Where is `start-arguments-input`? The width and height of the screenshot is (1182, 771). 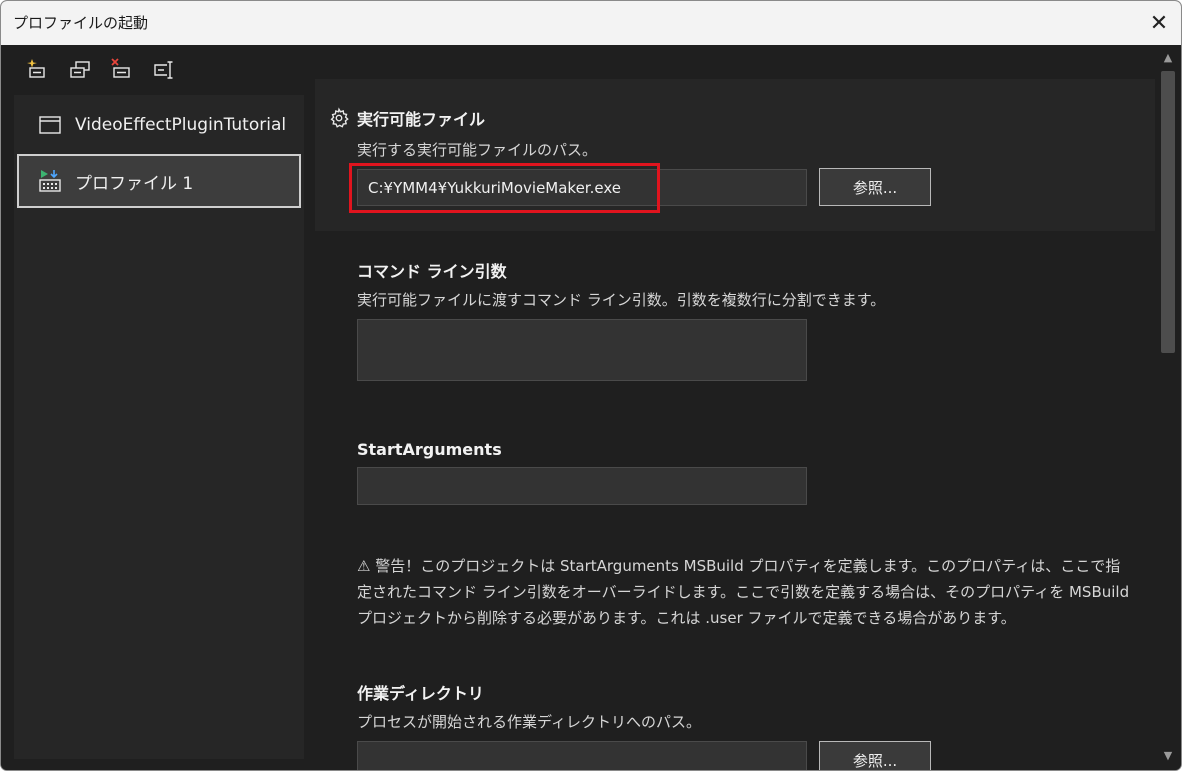
start-arguments-input is located at coordinates (582, 486).